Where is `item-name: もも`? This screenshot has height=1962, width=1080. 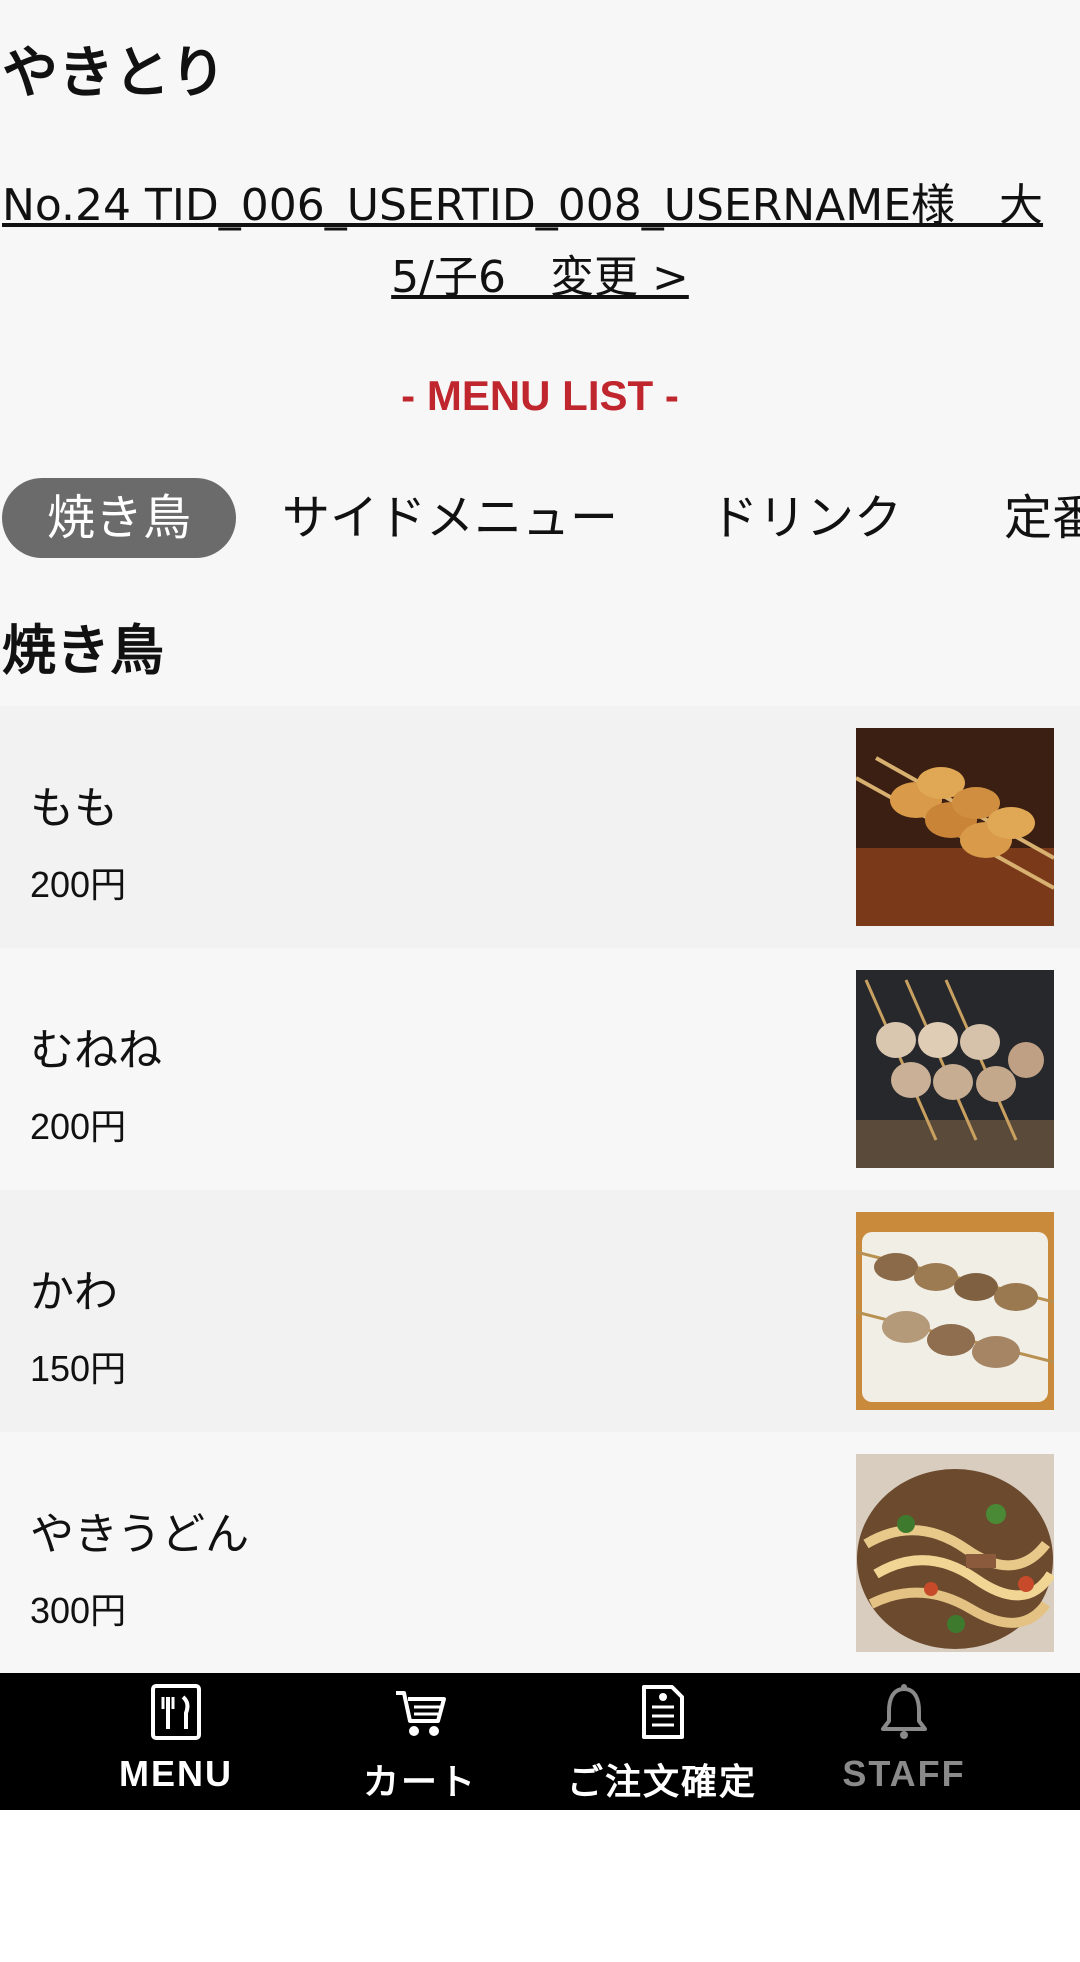
item-name: もも is located at coordinates (74, 808).